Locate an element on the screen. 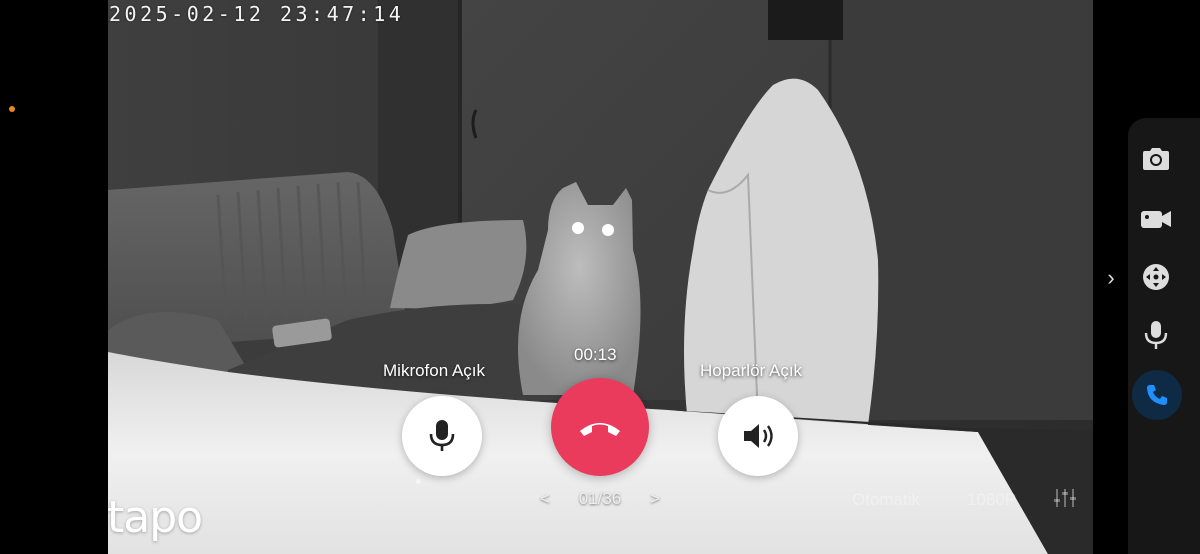 The height and width of the screenshot is (554, 1200). call-duration: 00:13 is located at coordinates (595, 354).